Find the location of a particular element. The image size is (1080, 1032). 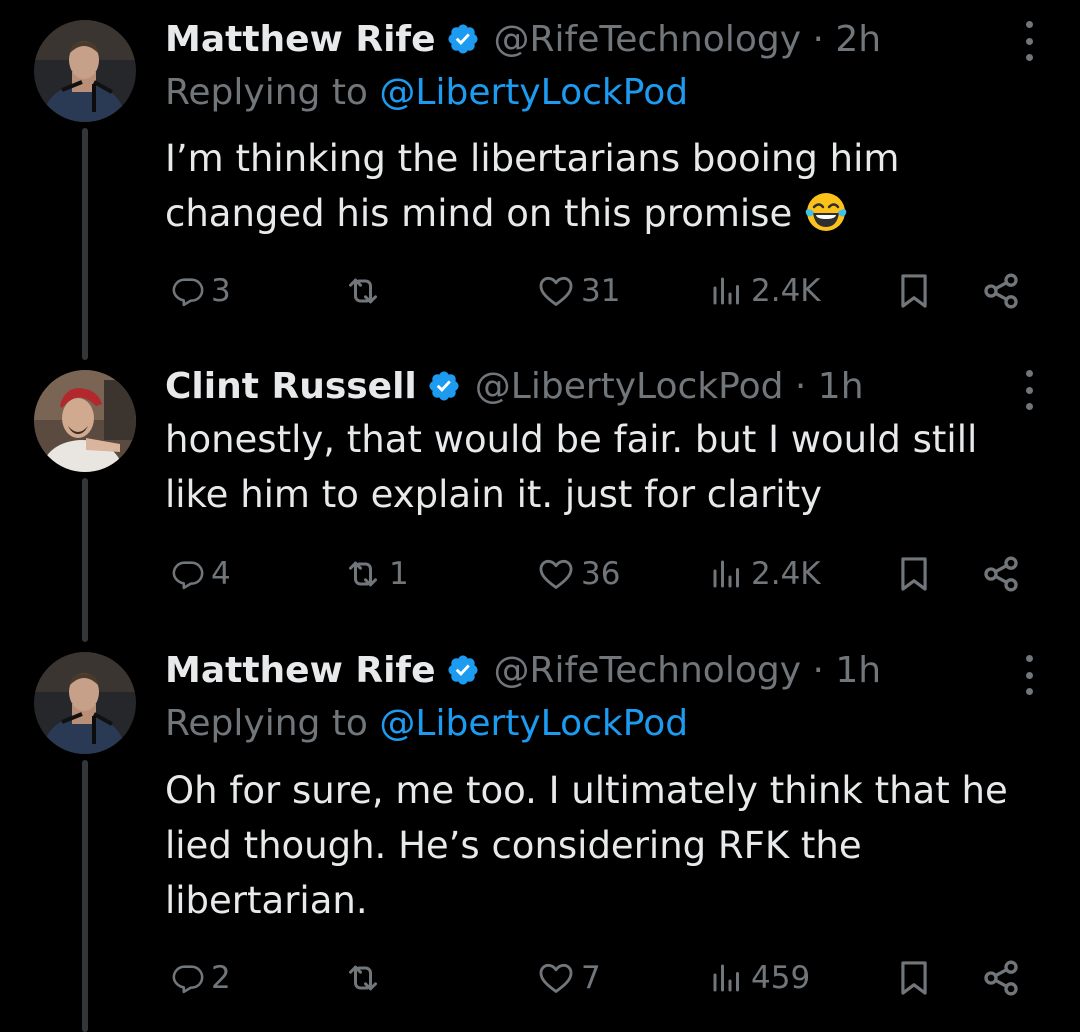

tweet-text-line: lied though. He’s considering RFK the is located at coordinates (513, 845).